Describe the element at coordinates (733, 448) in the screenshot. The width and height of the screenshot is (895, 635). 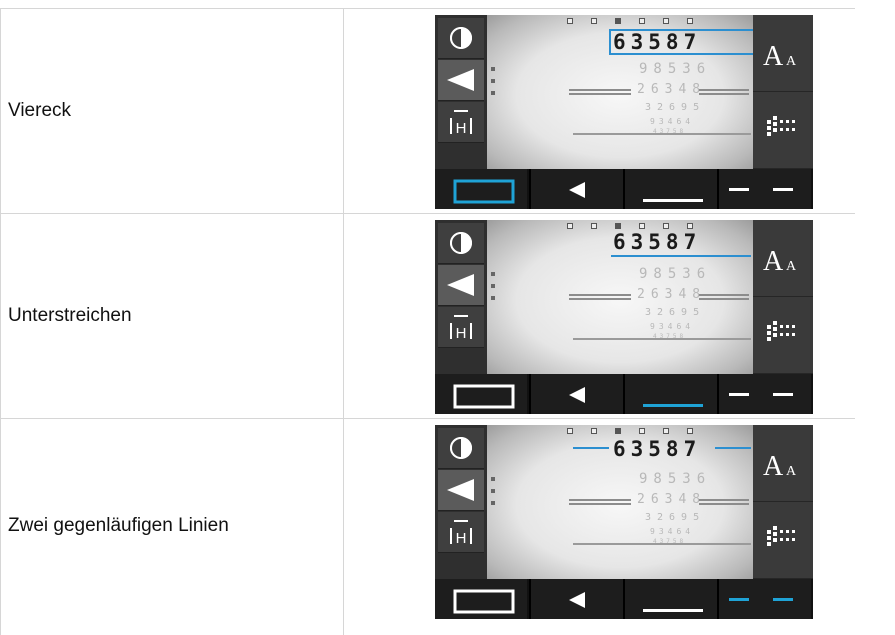
I see `right-line-marker` at that location.